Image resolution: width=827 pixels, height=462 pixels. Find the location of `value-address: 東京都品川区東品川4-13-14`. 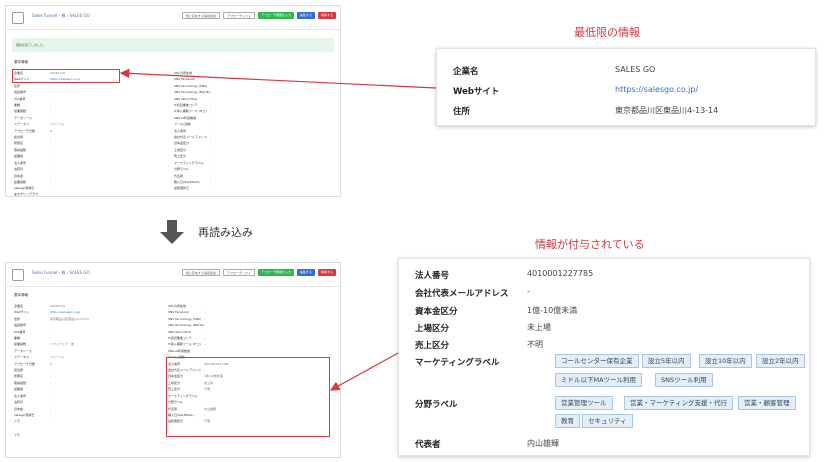

value-address: 東京都品川区東品川4-13-14 is located at coordinates (667, 110).